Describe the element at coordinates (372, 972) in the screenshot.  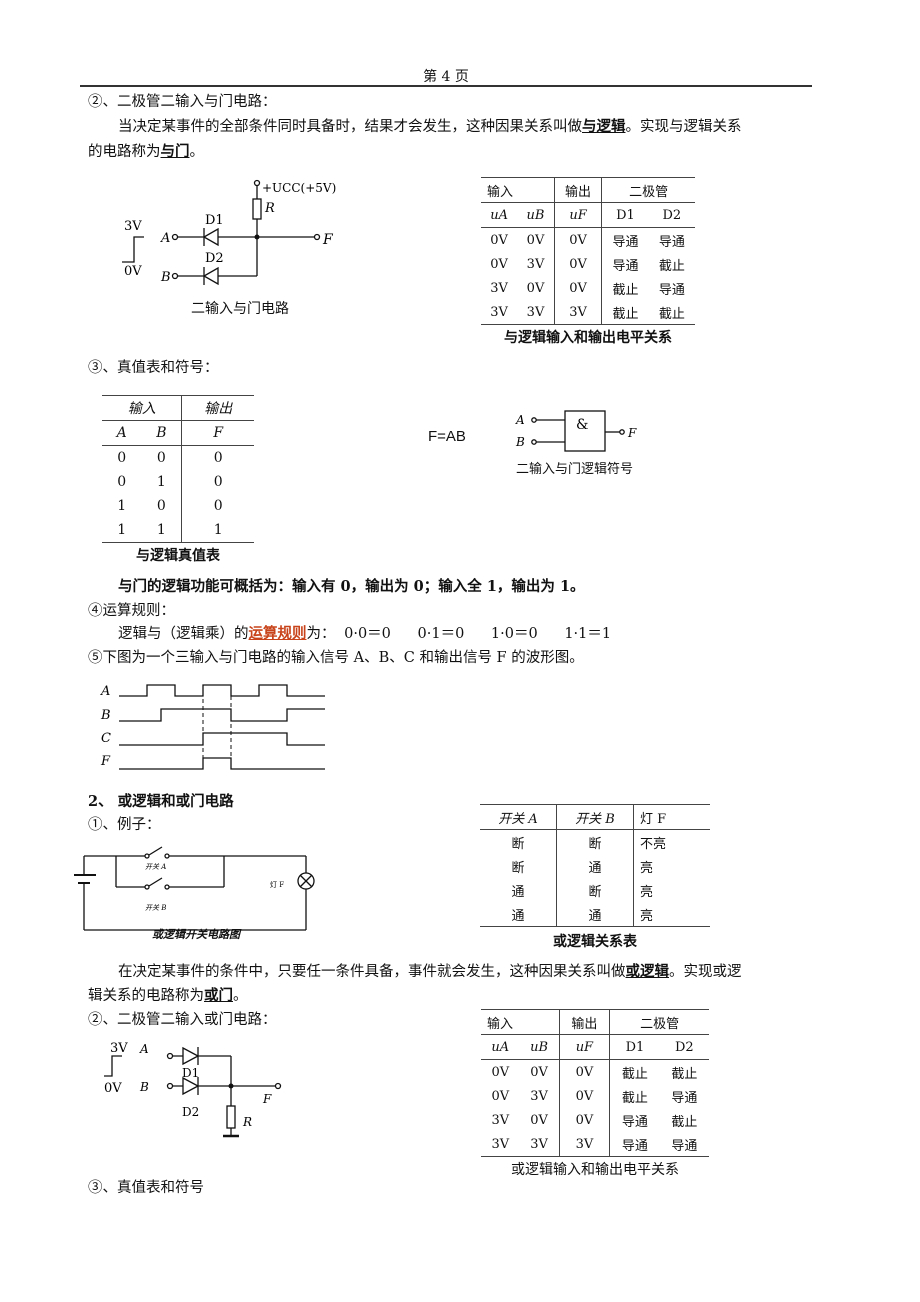
I see `or-para-text: 在决定某事件的条件中，只要任一条件具备，事件就会发生，这种因果关系叫做` at that location.